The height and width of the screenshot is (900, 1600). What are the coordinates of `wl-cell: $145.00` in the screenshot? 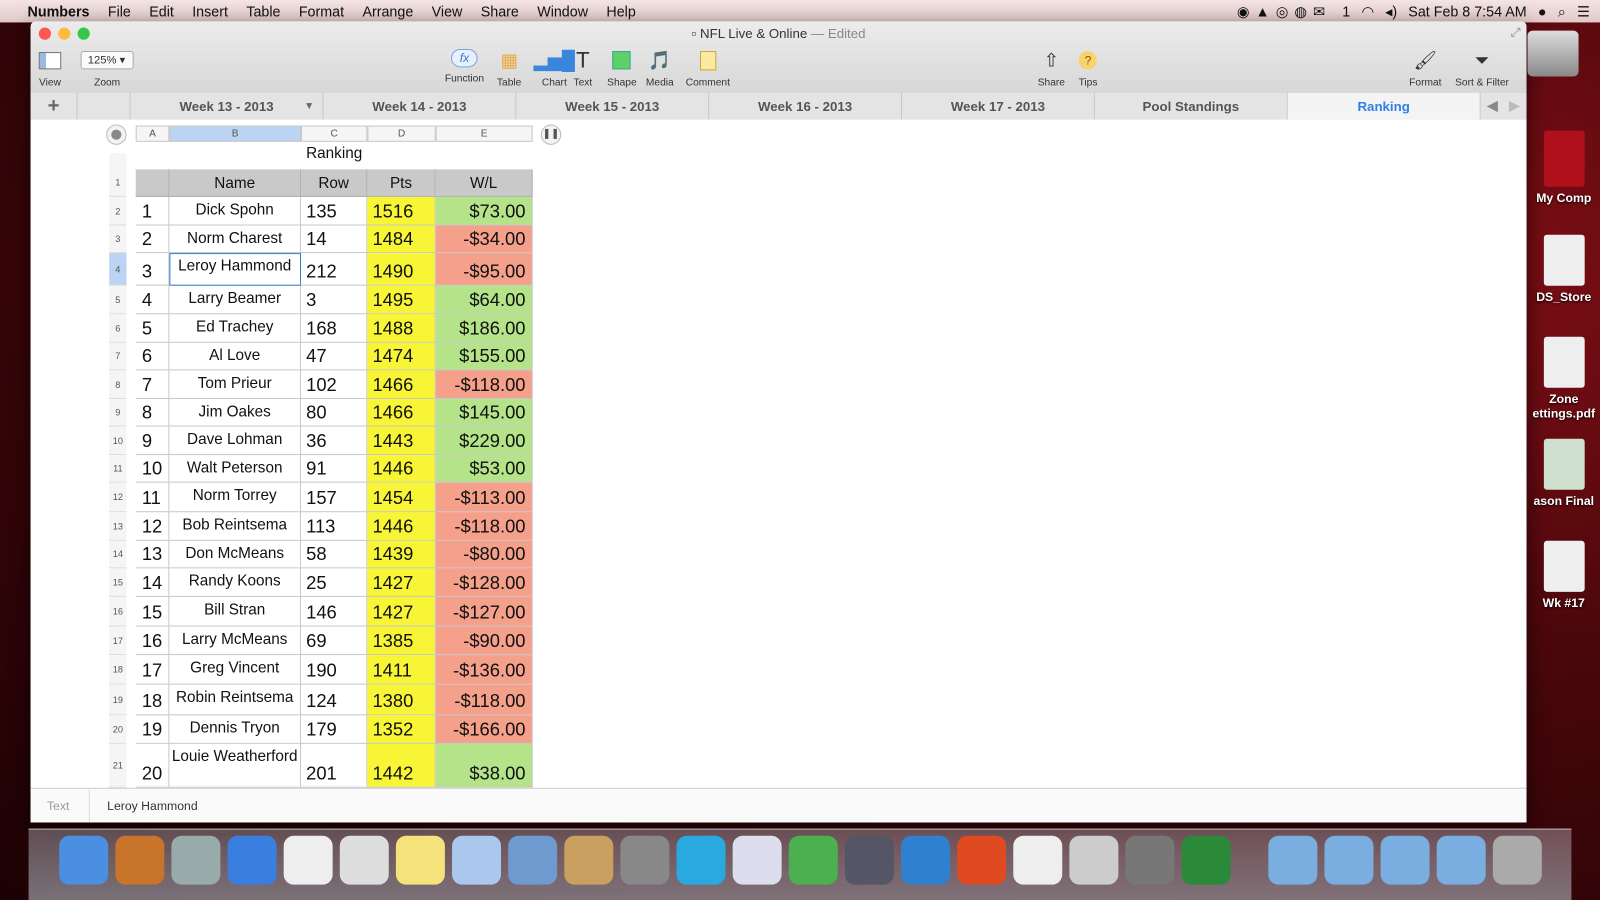 It's located at (484, 412).